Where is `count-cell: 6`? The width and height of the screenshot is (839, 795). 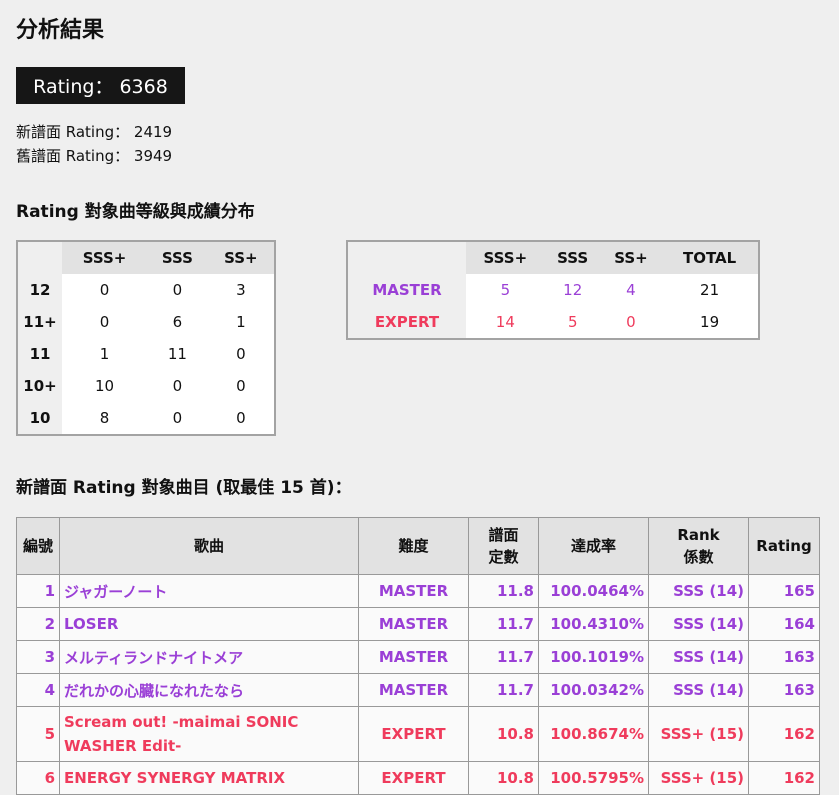
count-cell: 6 is located at coordinates (177, 322).